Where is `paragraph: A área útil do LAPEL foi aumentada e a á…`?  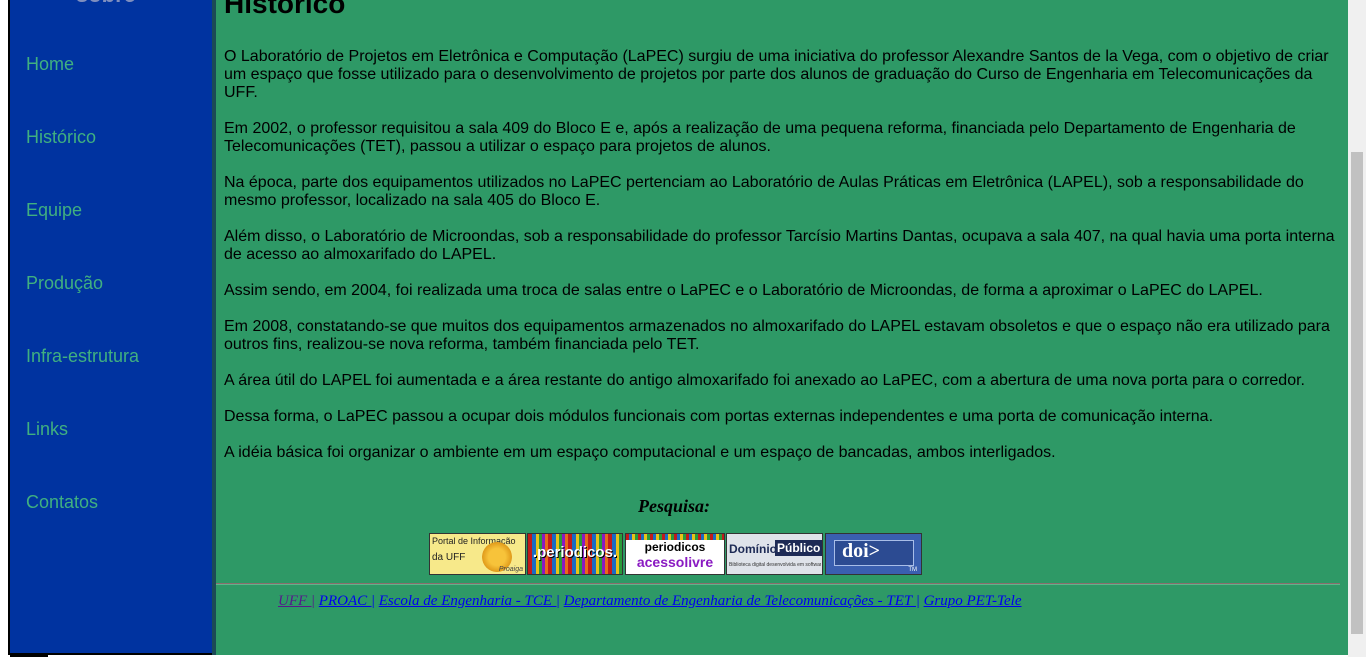
paragraph: A área útil do LAPEL foi aumentada e a á… is located at coordinates (764, 380).